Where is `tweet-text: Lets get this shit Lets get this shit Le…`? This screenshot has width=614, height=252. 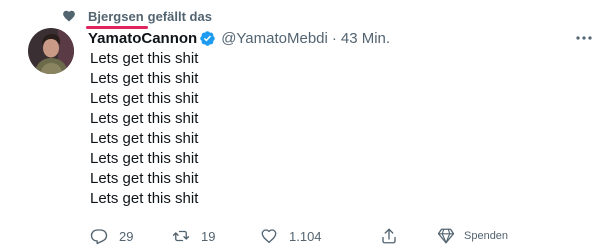 tweet-text: Lets get this shit Lets get this shit Le… is located at coordinates (144, 129).